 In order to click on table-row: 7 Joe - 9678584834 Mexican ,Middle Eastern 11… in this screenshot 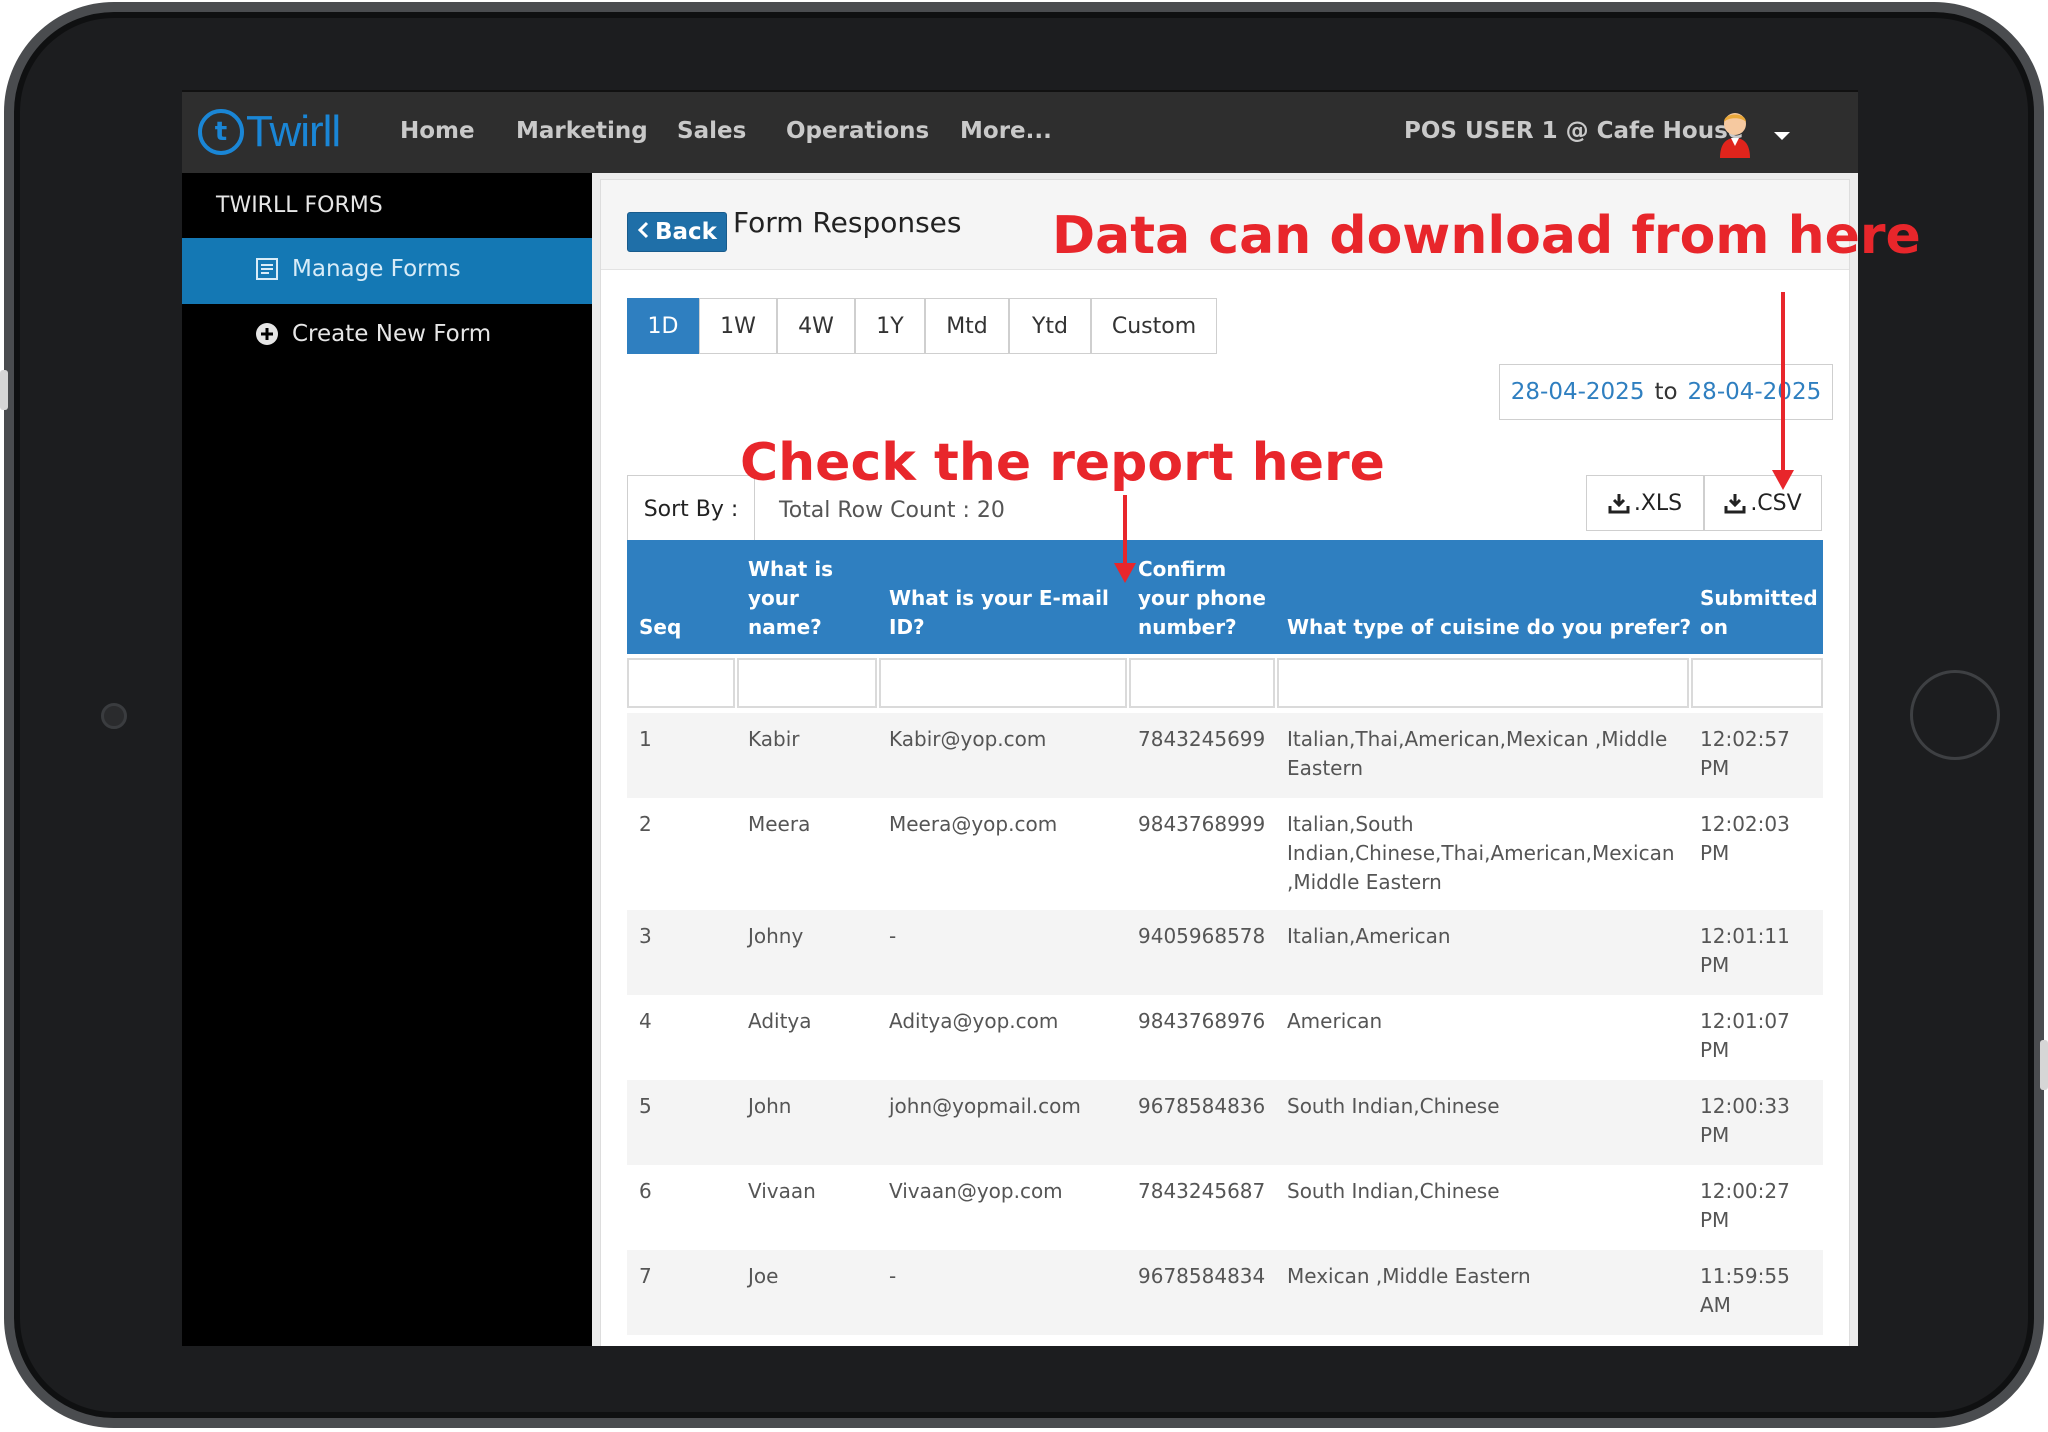, I will do `click(1225, 1292)`.